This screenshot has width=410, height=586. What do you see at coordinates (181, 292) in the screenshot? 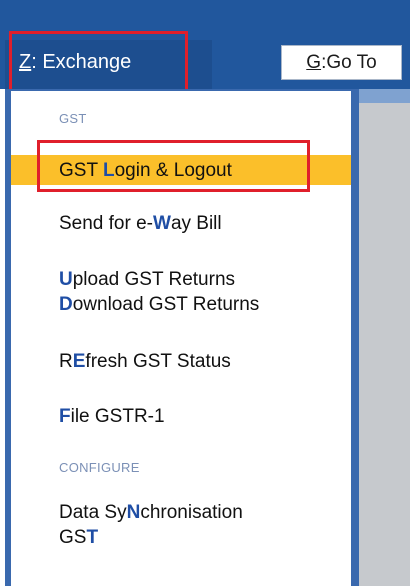
I see `menu-item-upload-download-gst-returns: Upload GST Returns Download GST Returns` at bounding box center [181, 292].